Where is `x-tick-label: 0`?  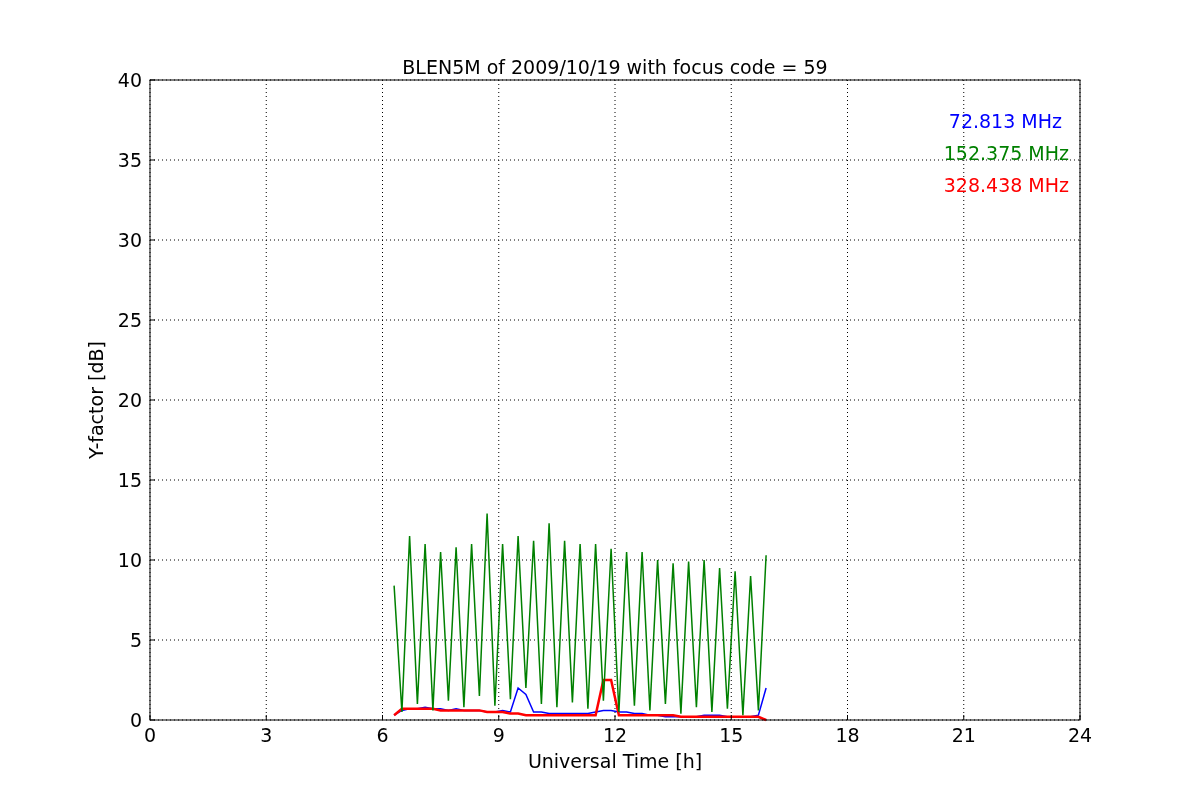
x-tick-label: 0 is located at coordinates (150, 735).